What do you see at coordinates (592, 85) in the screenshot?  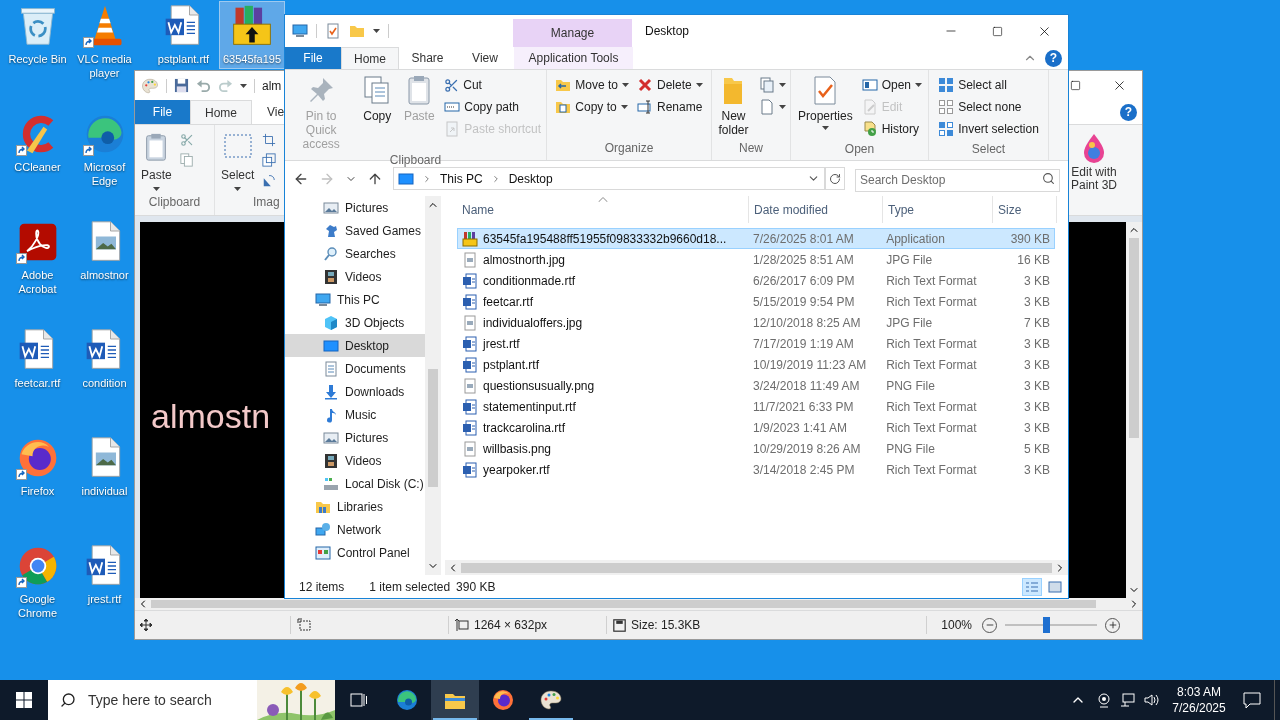 I see `ribbon-button: Move to` at bounding box center [592, 85].